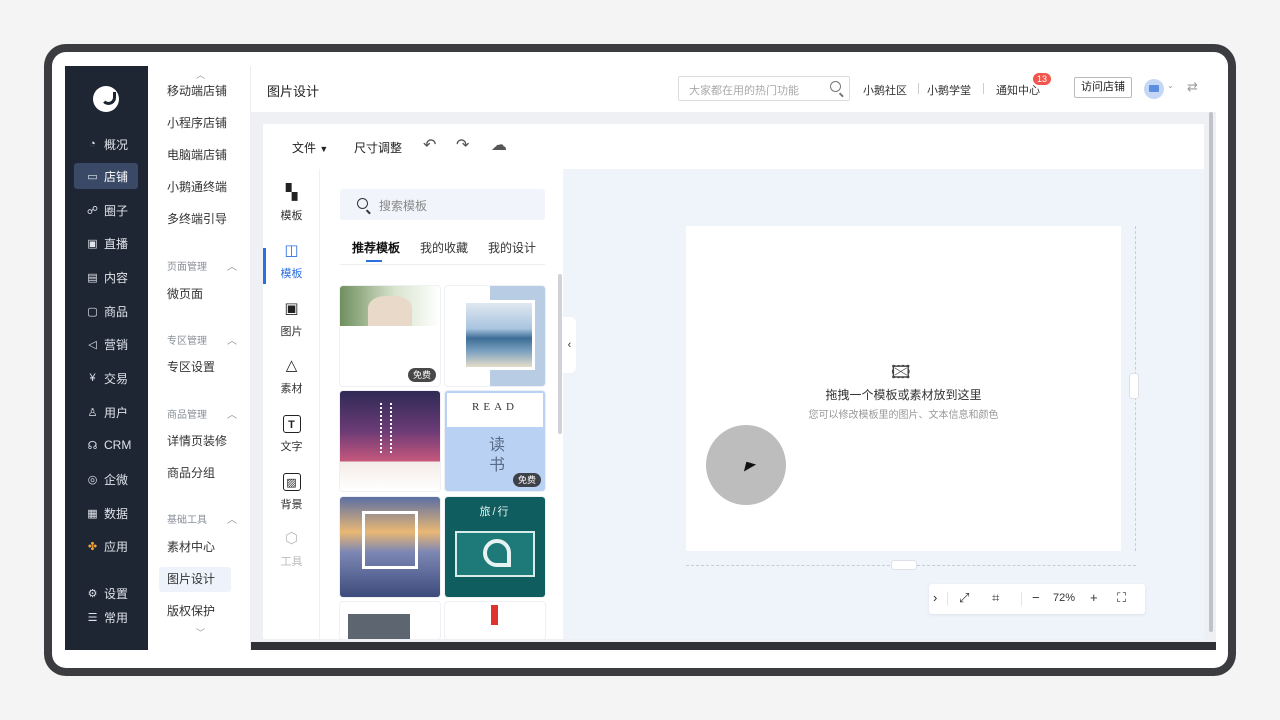 The height and width of the screenshot is (720, 1280). Describe the element at coordinates (202, 339) in the screenshot. I see `submenu-group-header: 专区管理 ︿` at that location.